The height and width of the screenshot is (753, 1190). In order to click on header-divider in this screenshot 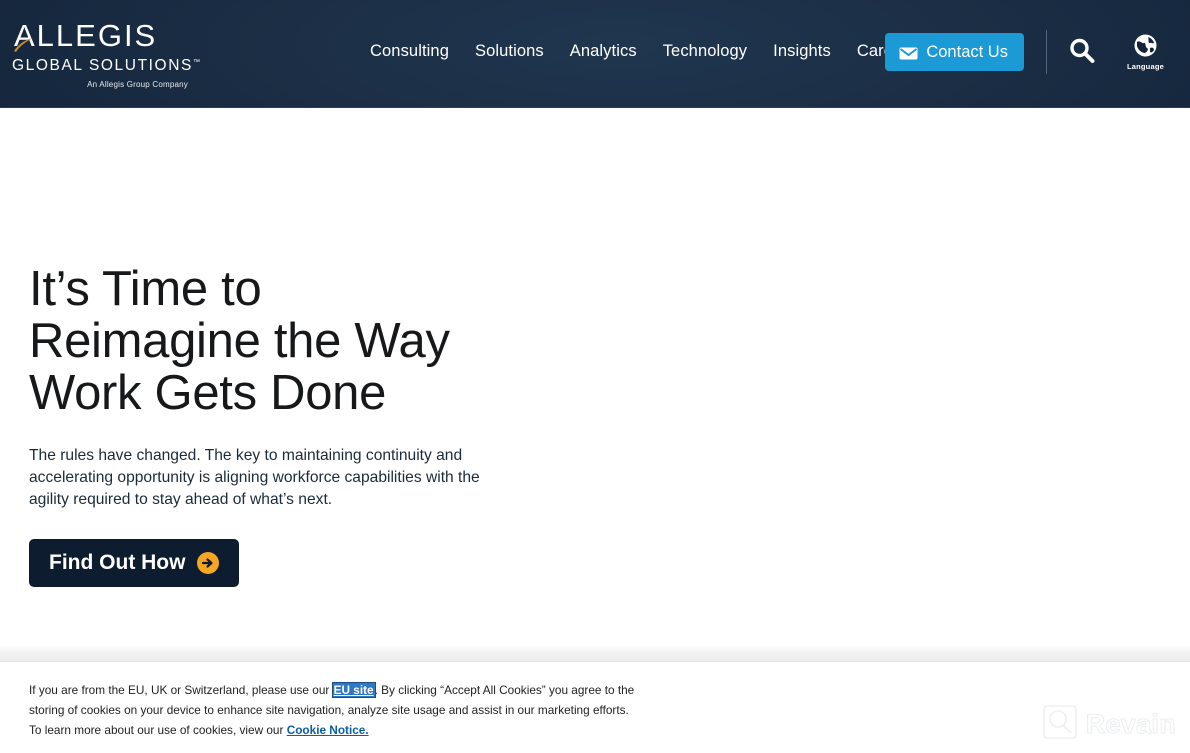, I will do `click(1046, 52)`.